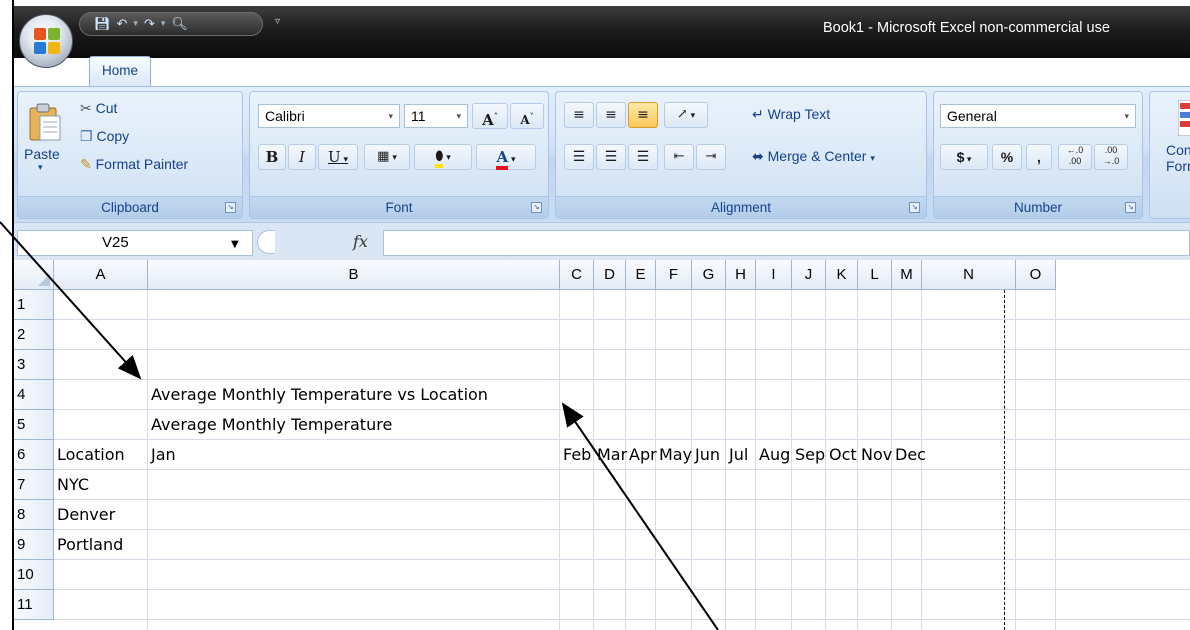 The height and width of the screenshot is (630, 1190). I want to click on tab-home: Home, so click(120, 71).